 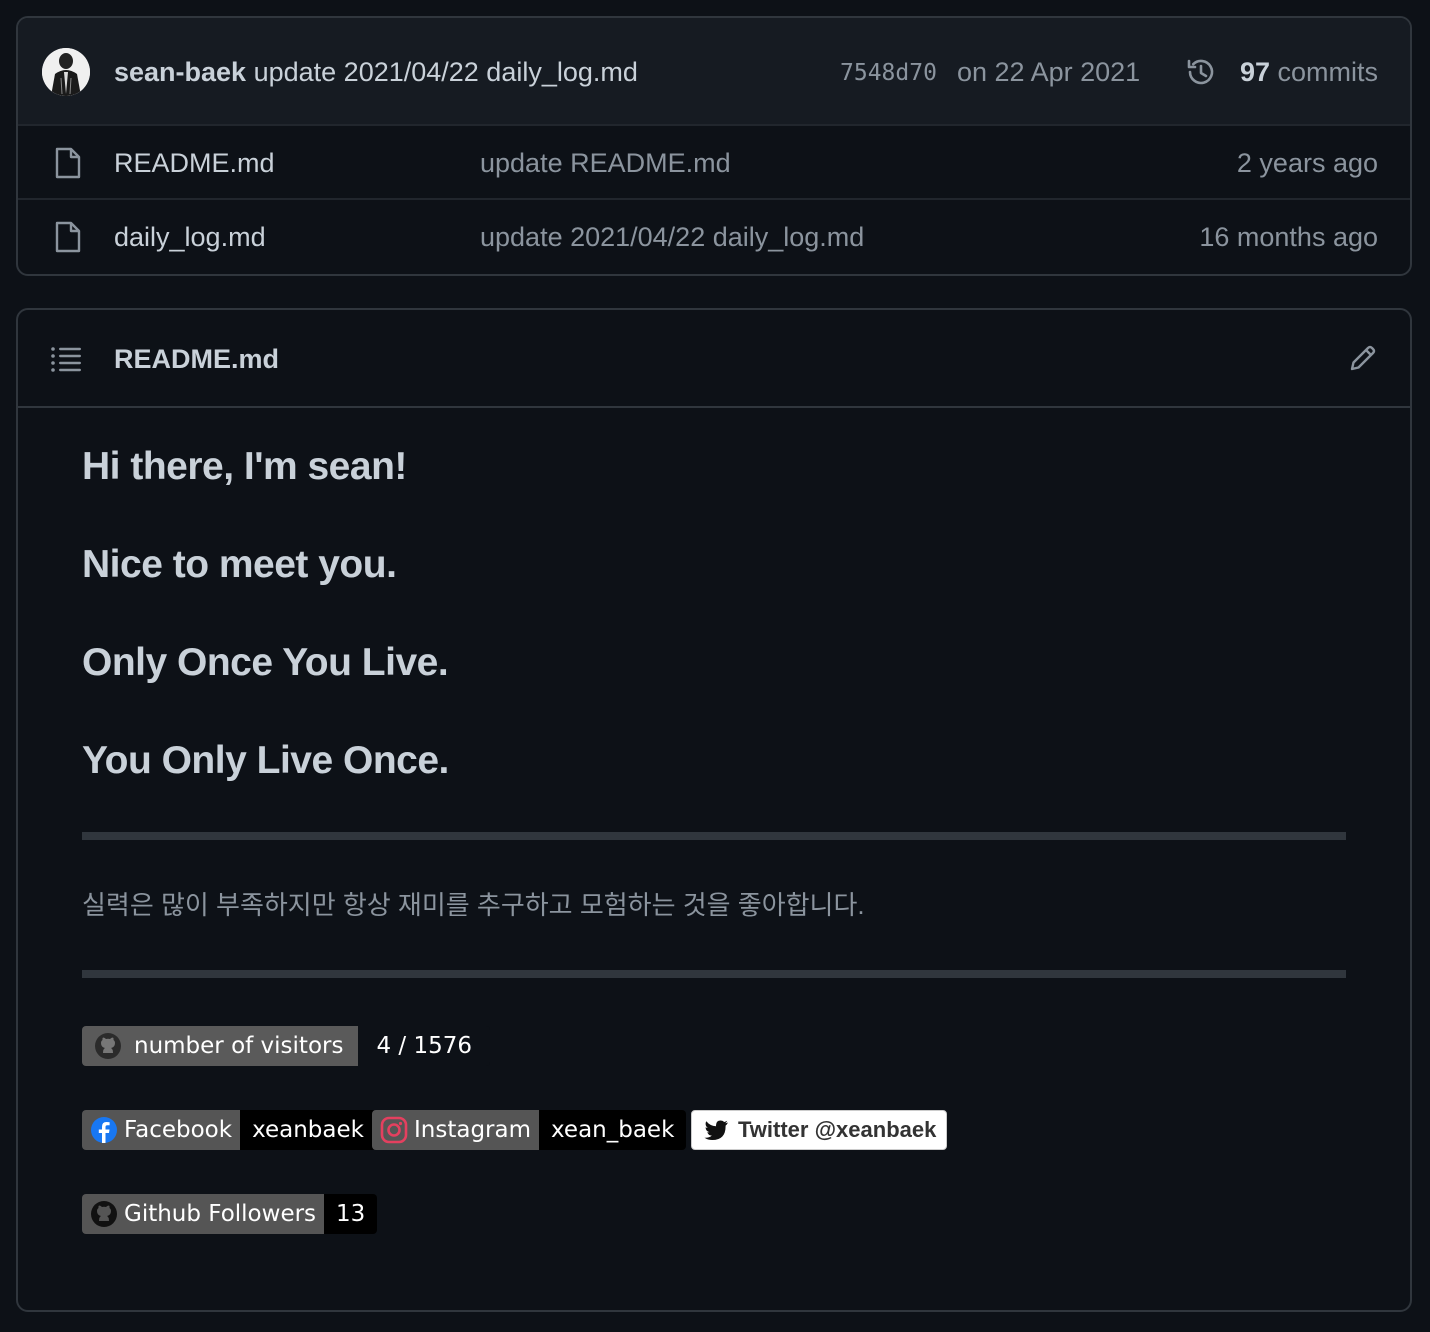 I want to click on github-followers-badge: Github Followers 13, so click(x=230, y=1214).